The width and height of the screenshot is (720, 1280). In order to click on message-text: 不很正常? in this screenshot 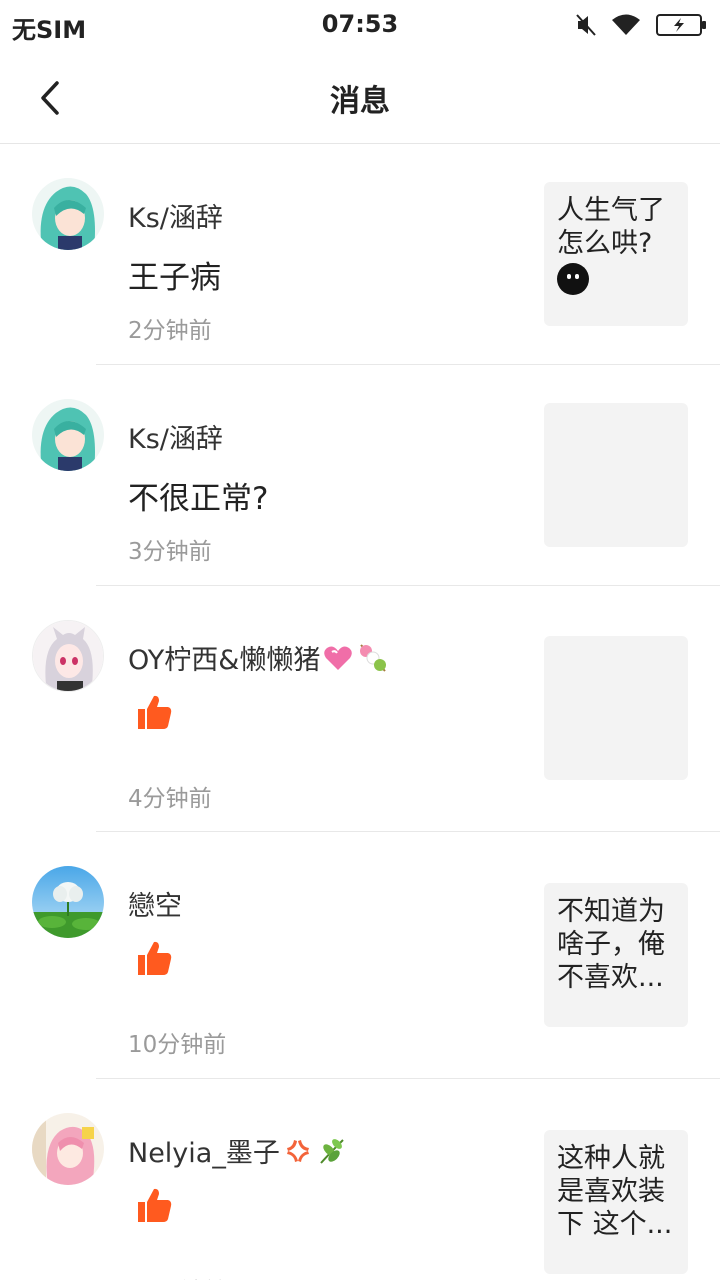, I will do `click(198, 499)`.